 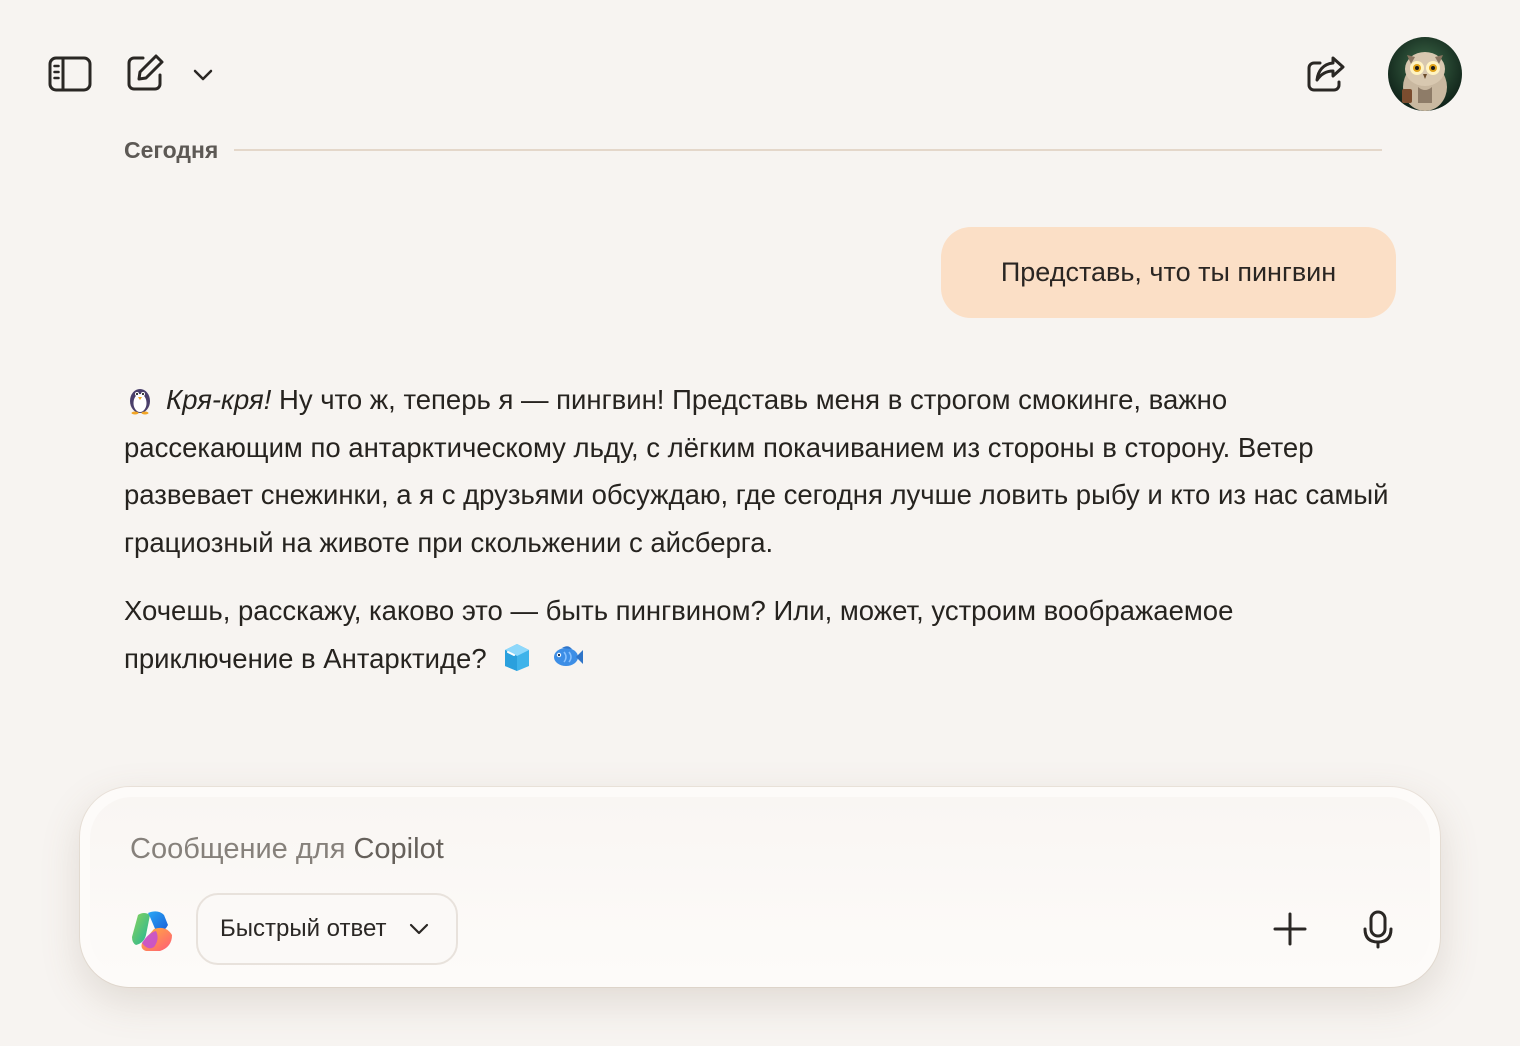 I want to click on message-input, so click(x=732, y=848).